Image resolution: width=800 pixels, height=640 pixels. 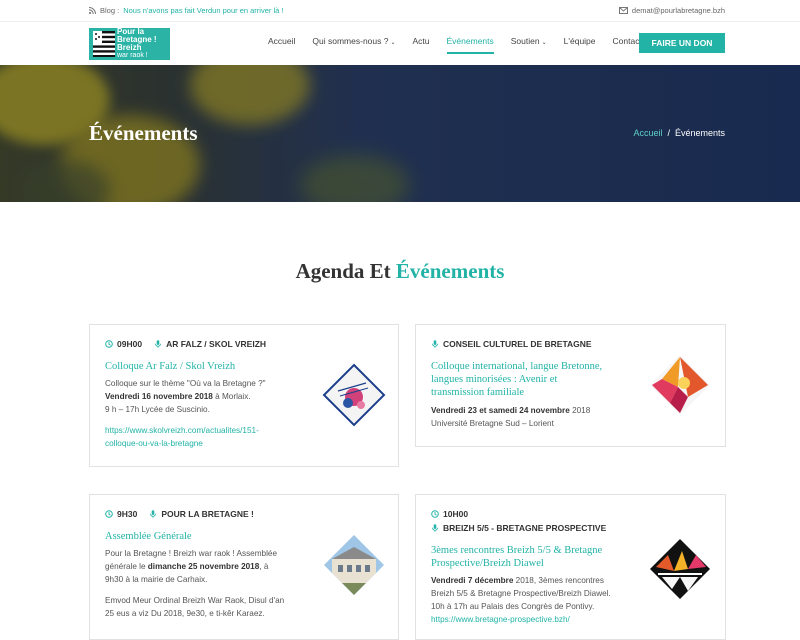 What do you see at coordinates (282, 41) in the screenshot?
I see `nav-label: Accueil` at bounding box center [282, 41].